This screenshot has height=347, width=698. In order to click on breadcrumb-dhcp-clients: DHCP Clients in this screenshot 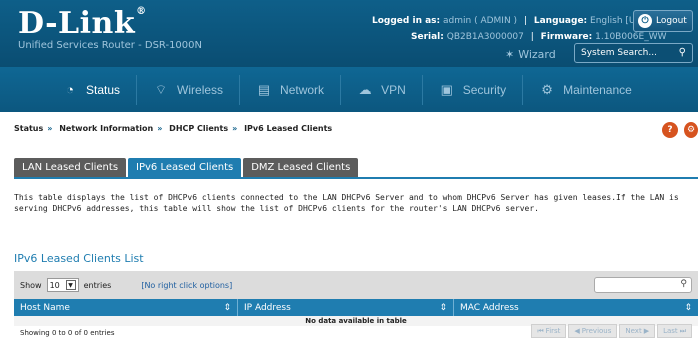, I will do `click(198, 128)`.